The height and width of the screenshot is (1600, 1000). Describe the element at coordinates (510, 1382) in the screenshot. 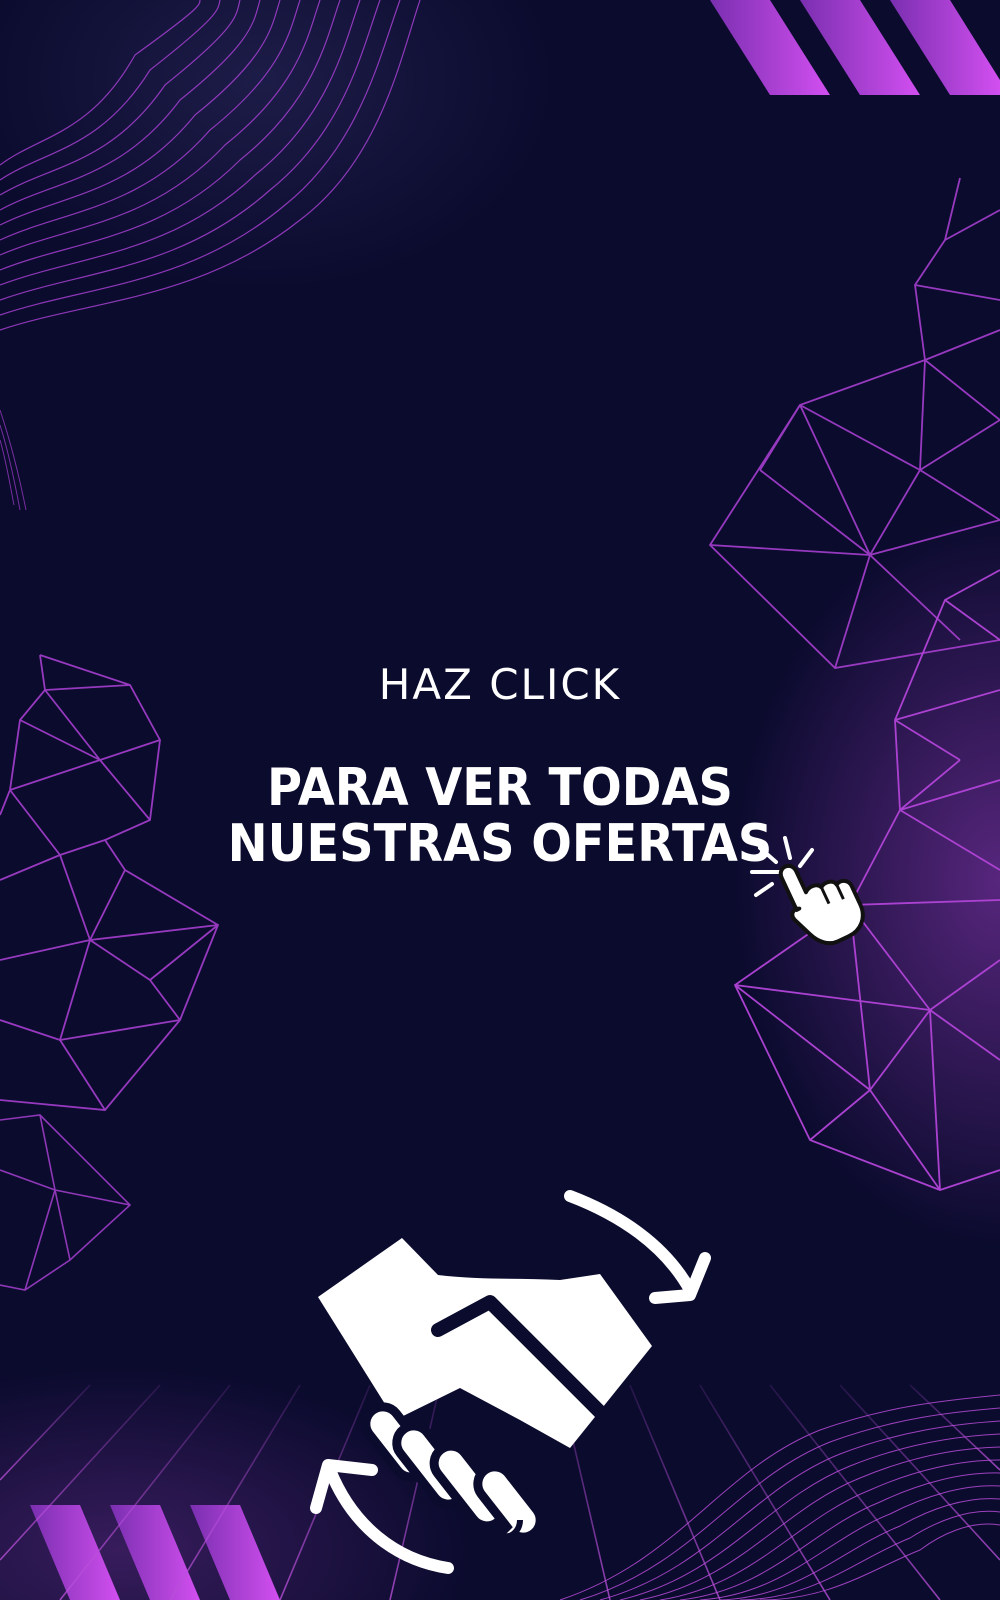

I see `handshake-exchange-icon` at that location.